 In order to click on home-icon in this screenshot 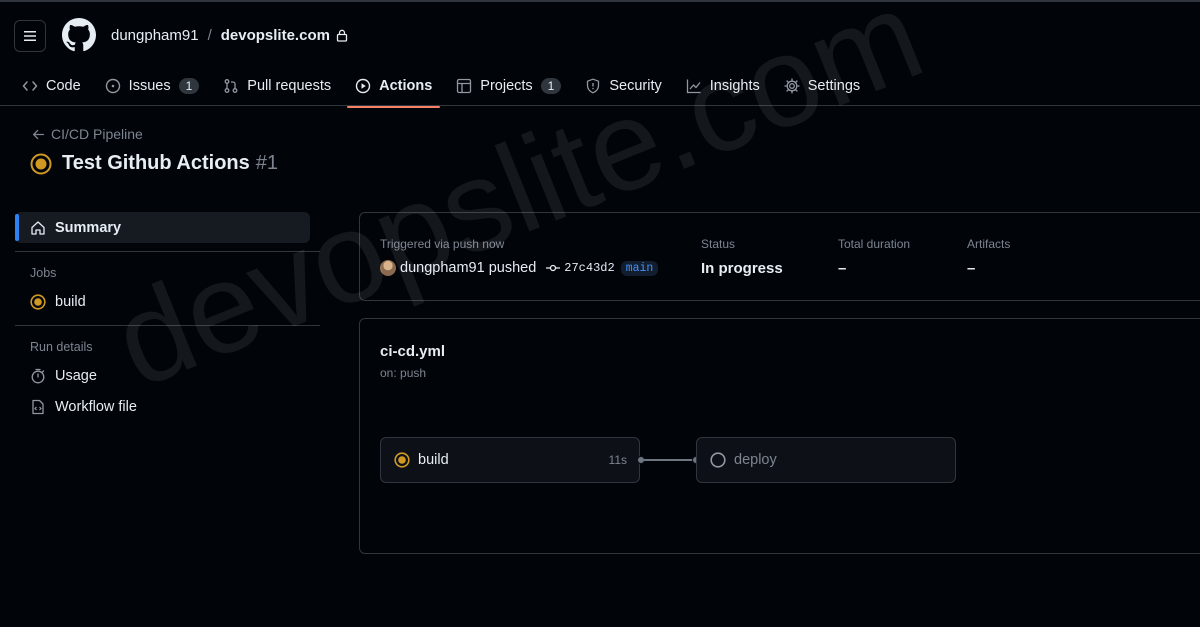, I will do `click(38, 227)`.